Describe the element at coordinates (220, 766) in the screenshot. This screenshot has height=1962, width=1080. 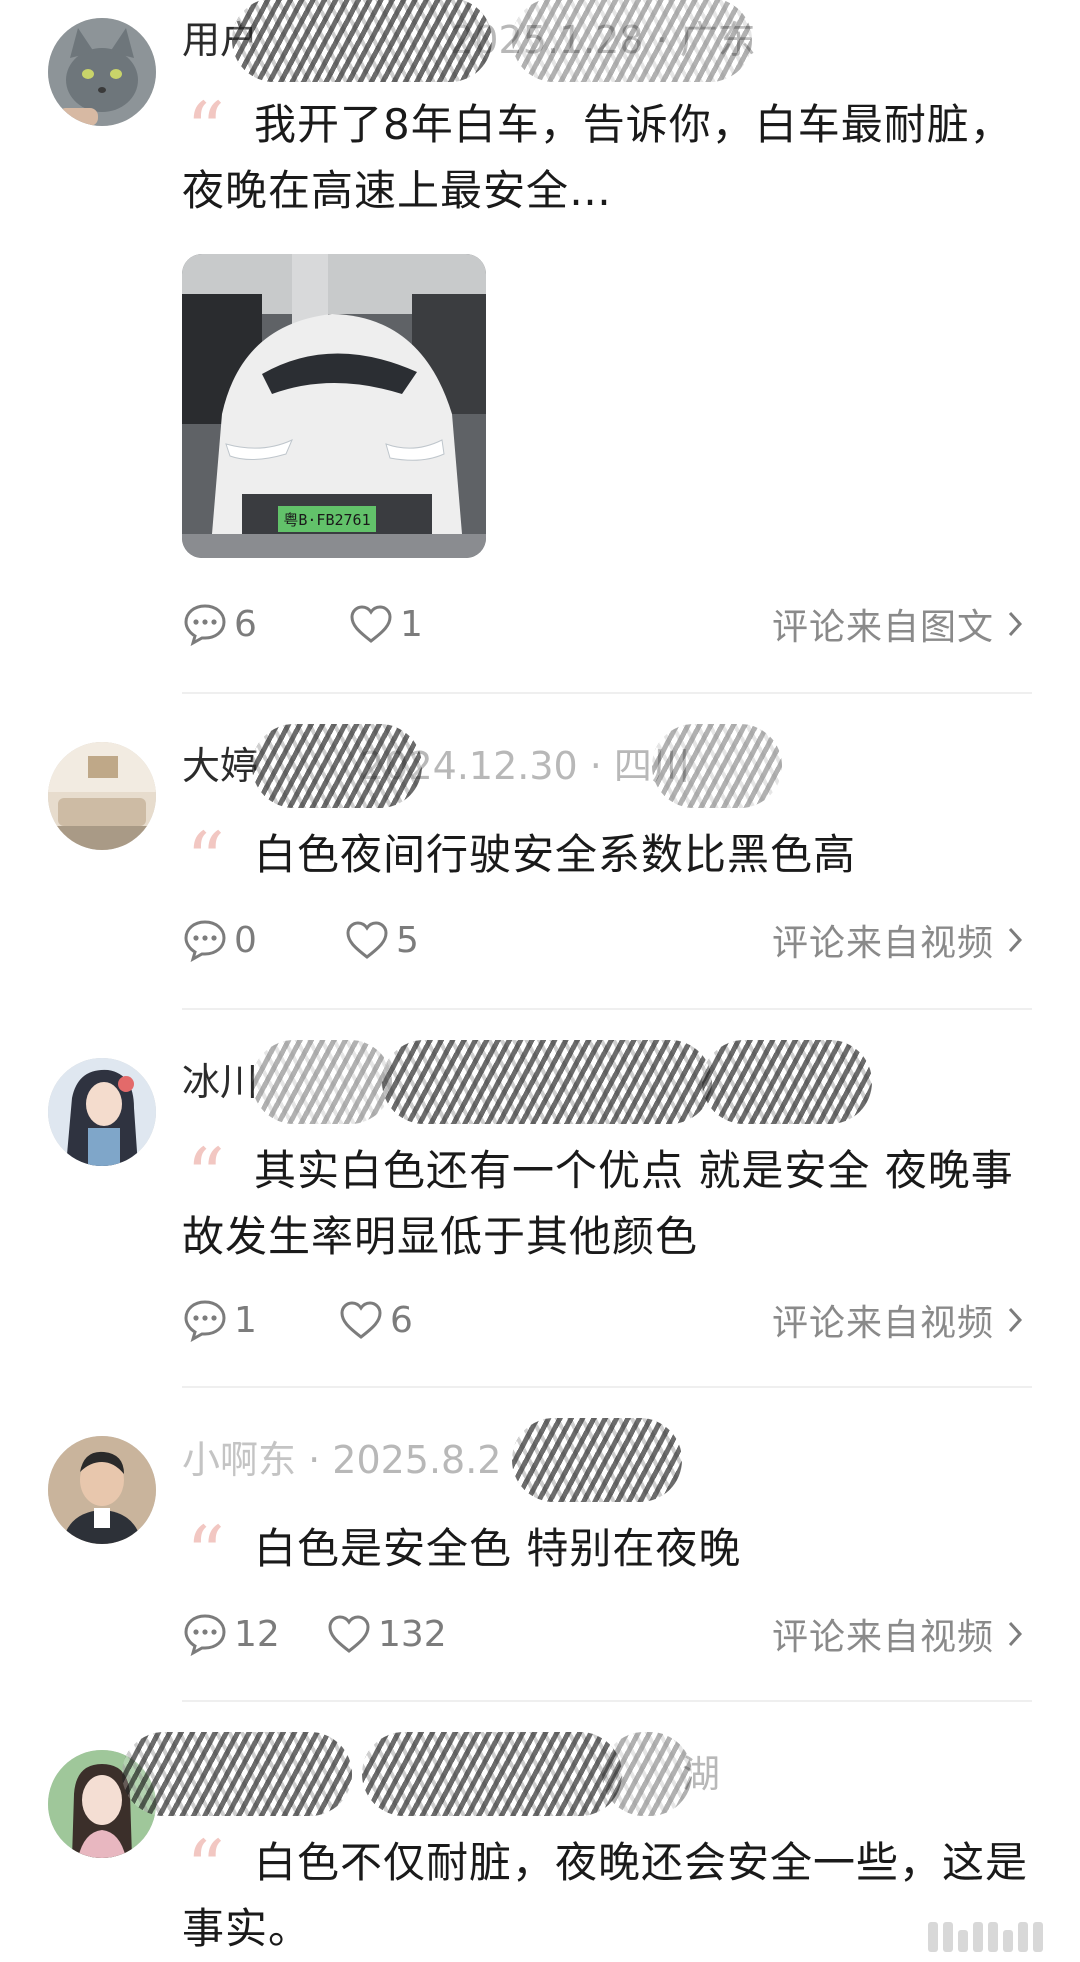
I see `username: 大婷` at that location.